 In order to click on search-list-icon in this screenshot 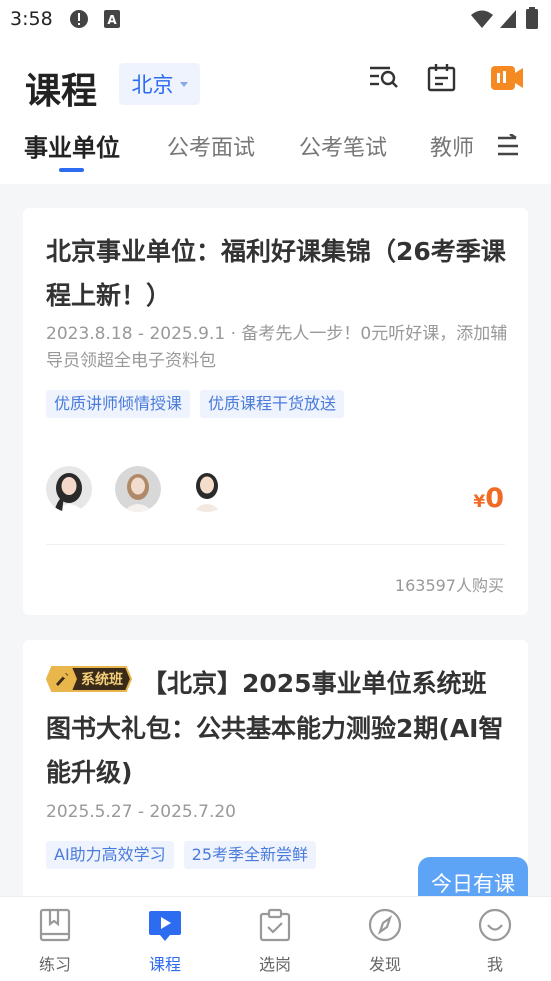, I will do `click(384, 78)`.